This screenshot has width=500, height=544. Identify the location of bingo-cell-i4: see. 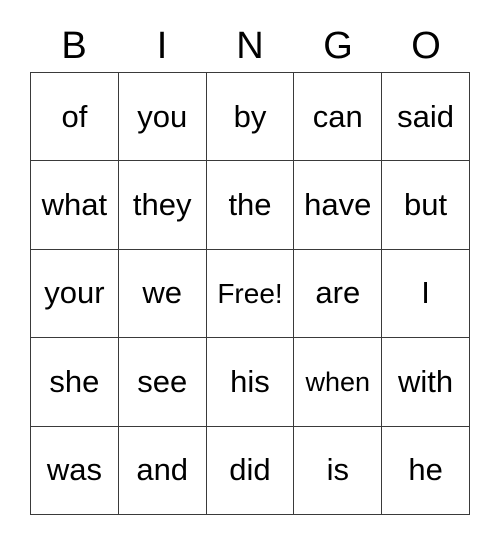
(162, 382).